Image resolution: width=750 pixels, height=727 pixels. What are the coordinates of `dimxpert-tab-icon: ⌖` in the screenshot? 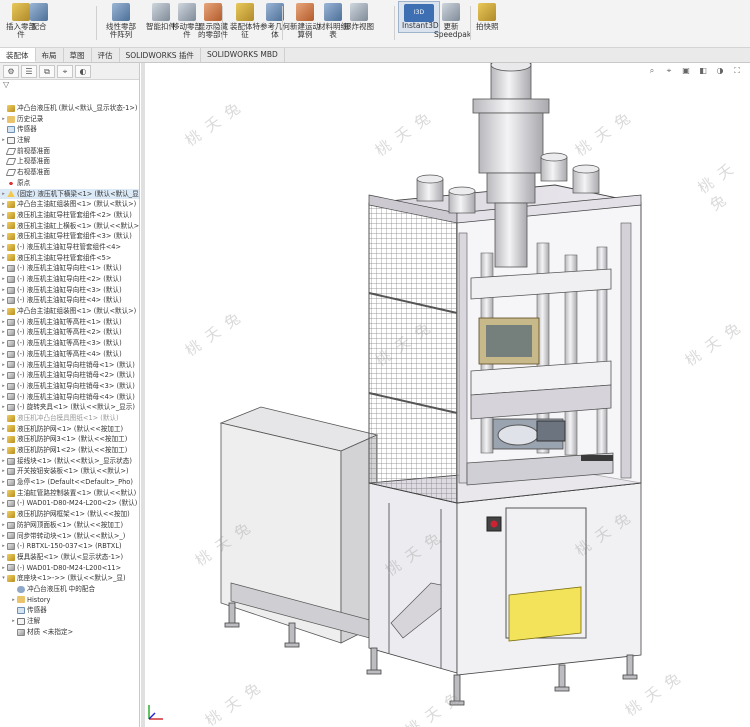 It's located at (65, 71).